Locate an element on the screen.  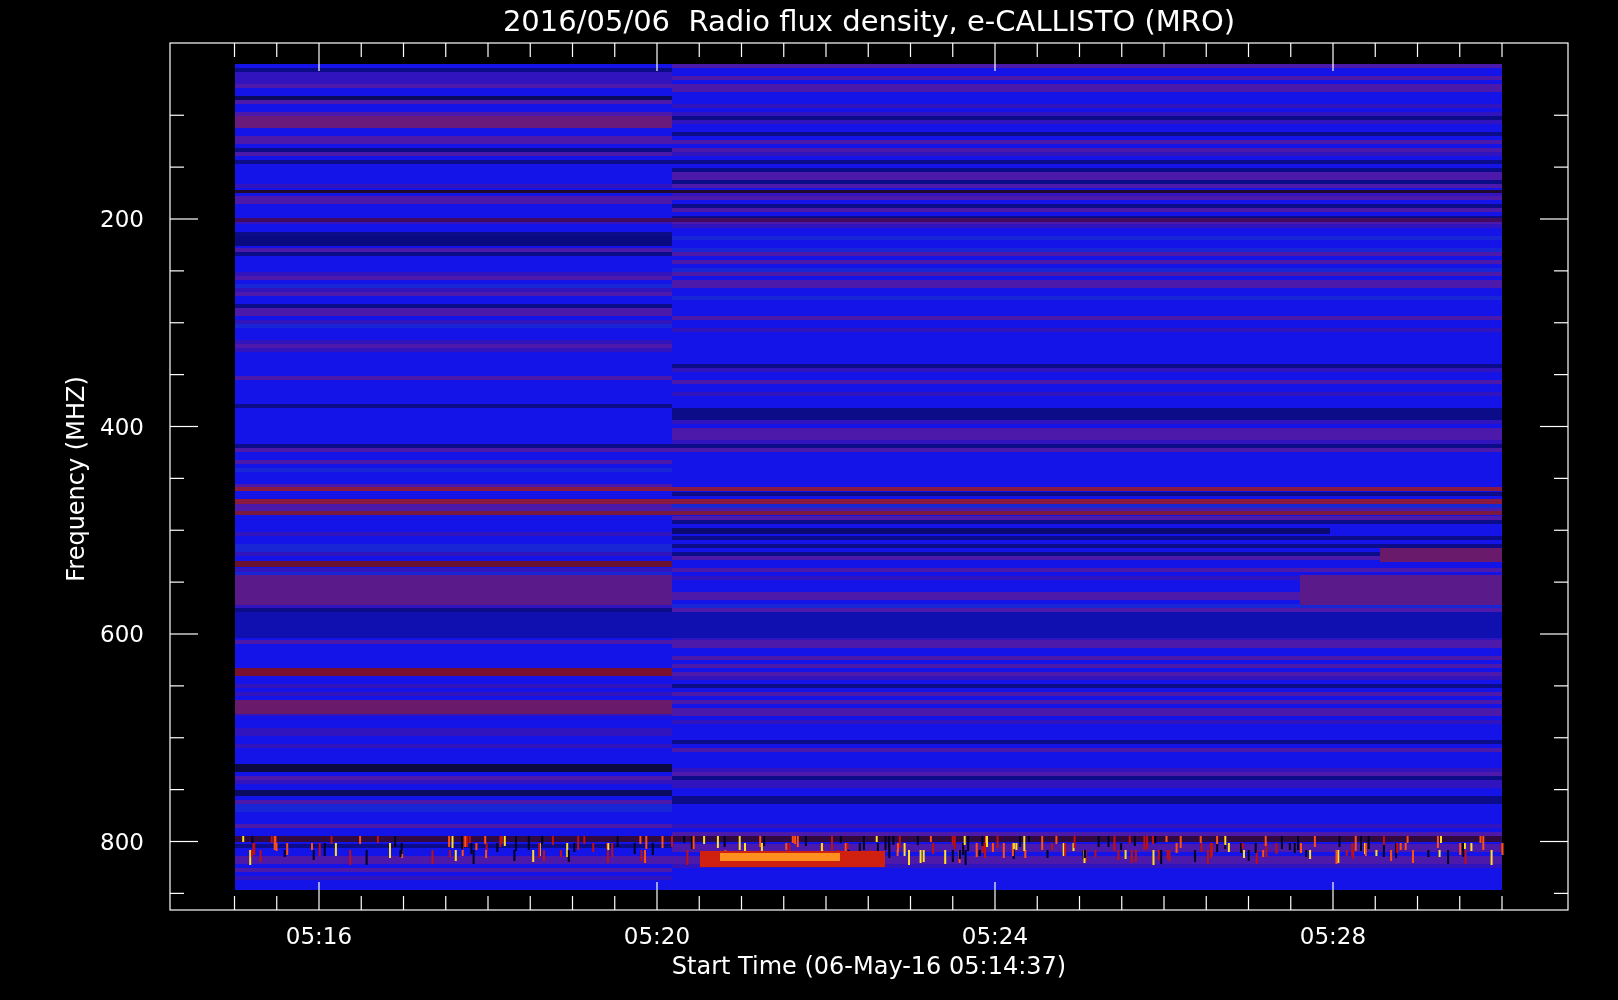
axis-tick-label: 400 is located at coordinates (122, 426).